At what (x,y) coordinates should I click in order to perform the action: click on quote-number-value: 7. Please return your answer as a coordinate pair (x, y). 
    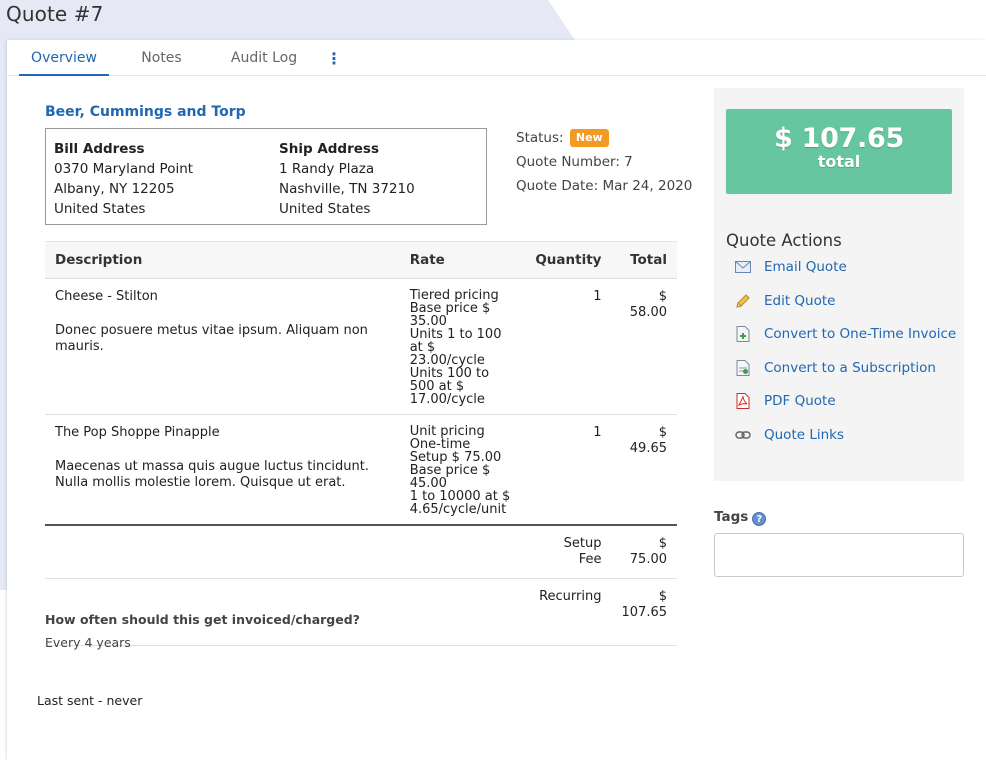
    Looking at the image, I should click on (628, 162).